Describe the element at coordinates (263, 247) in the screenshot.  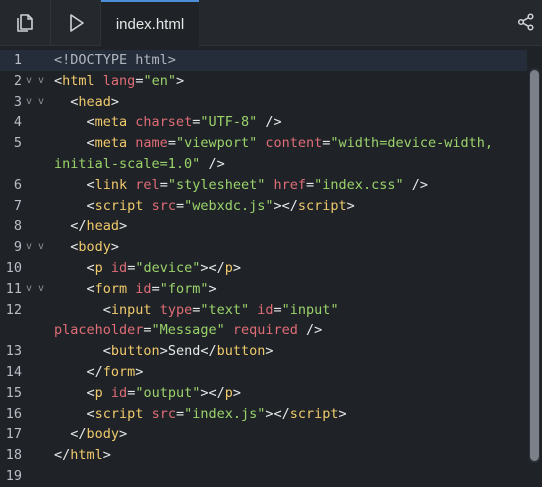
I see `code-line: 9v v <body>` at that location.